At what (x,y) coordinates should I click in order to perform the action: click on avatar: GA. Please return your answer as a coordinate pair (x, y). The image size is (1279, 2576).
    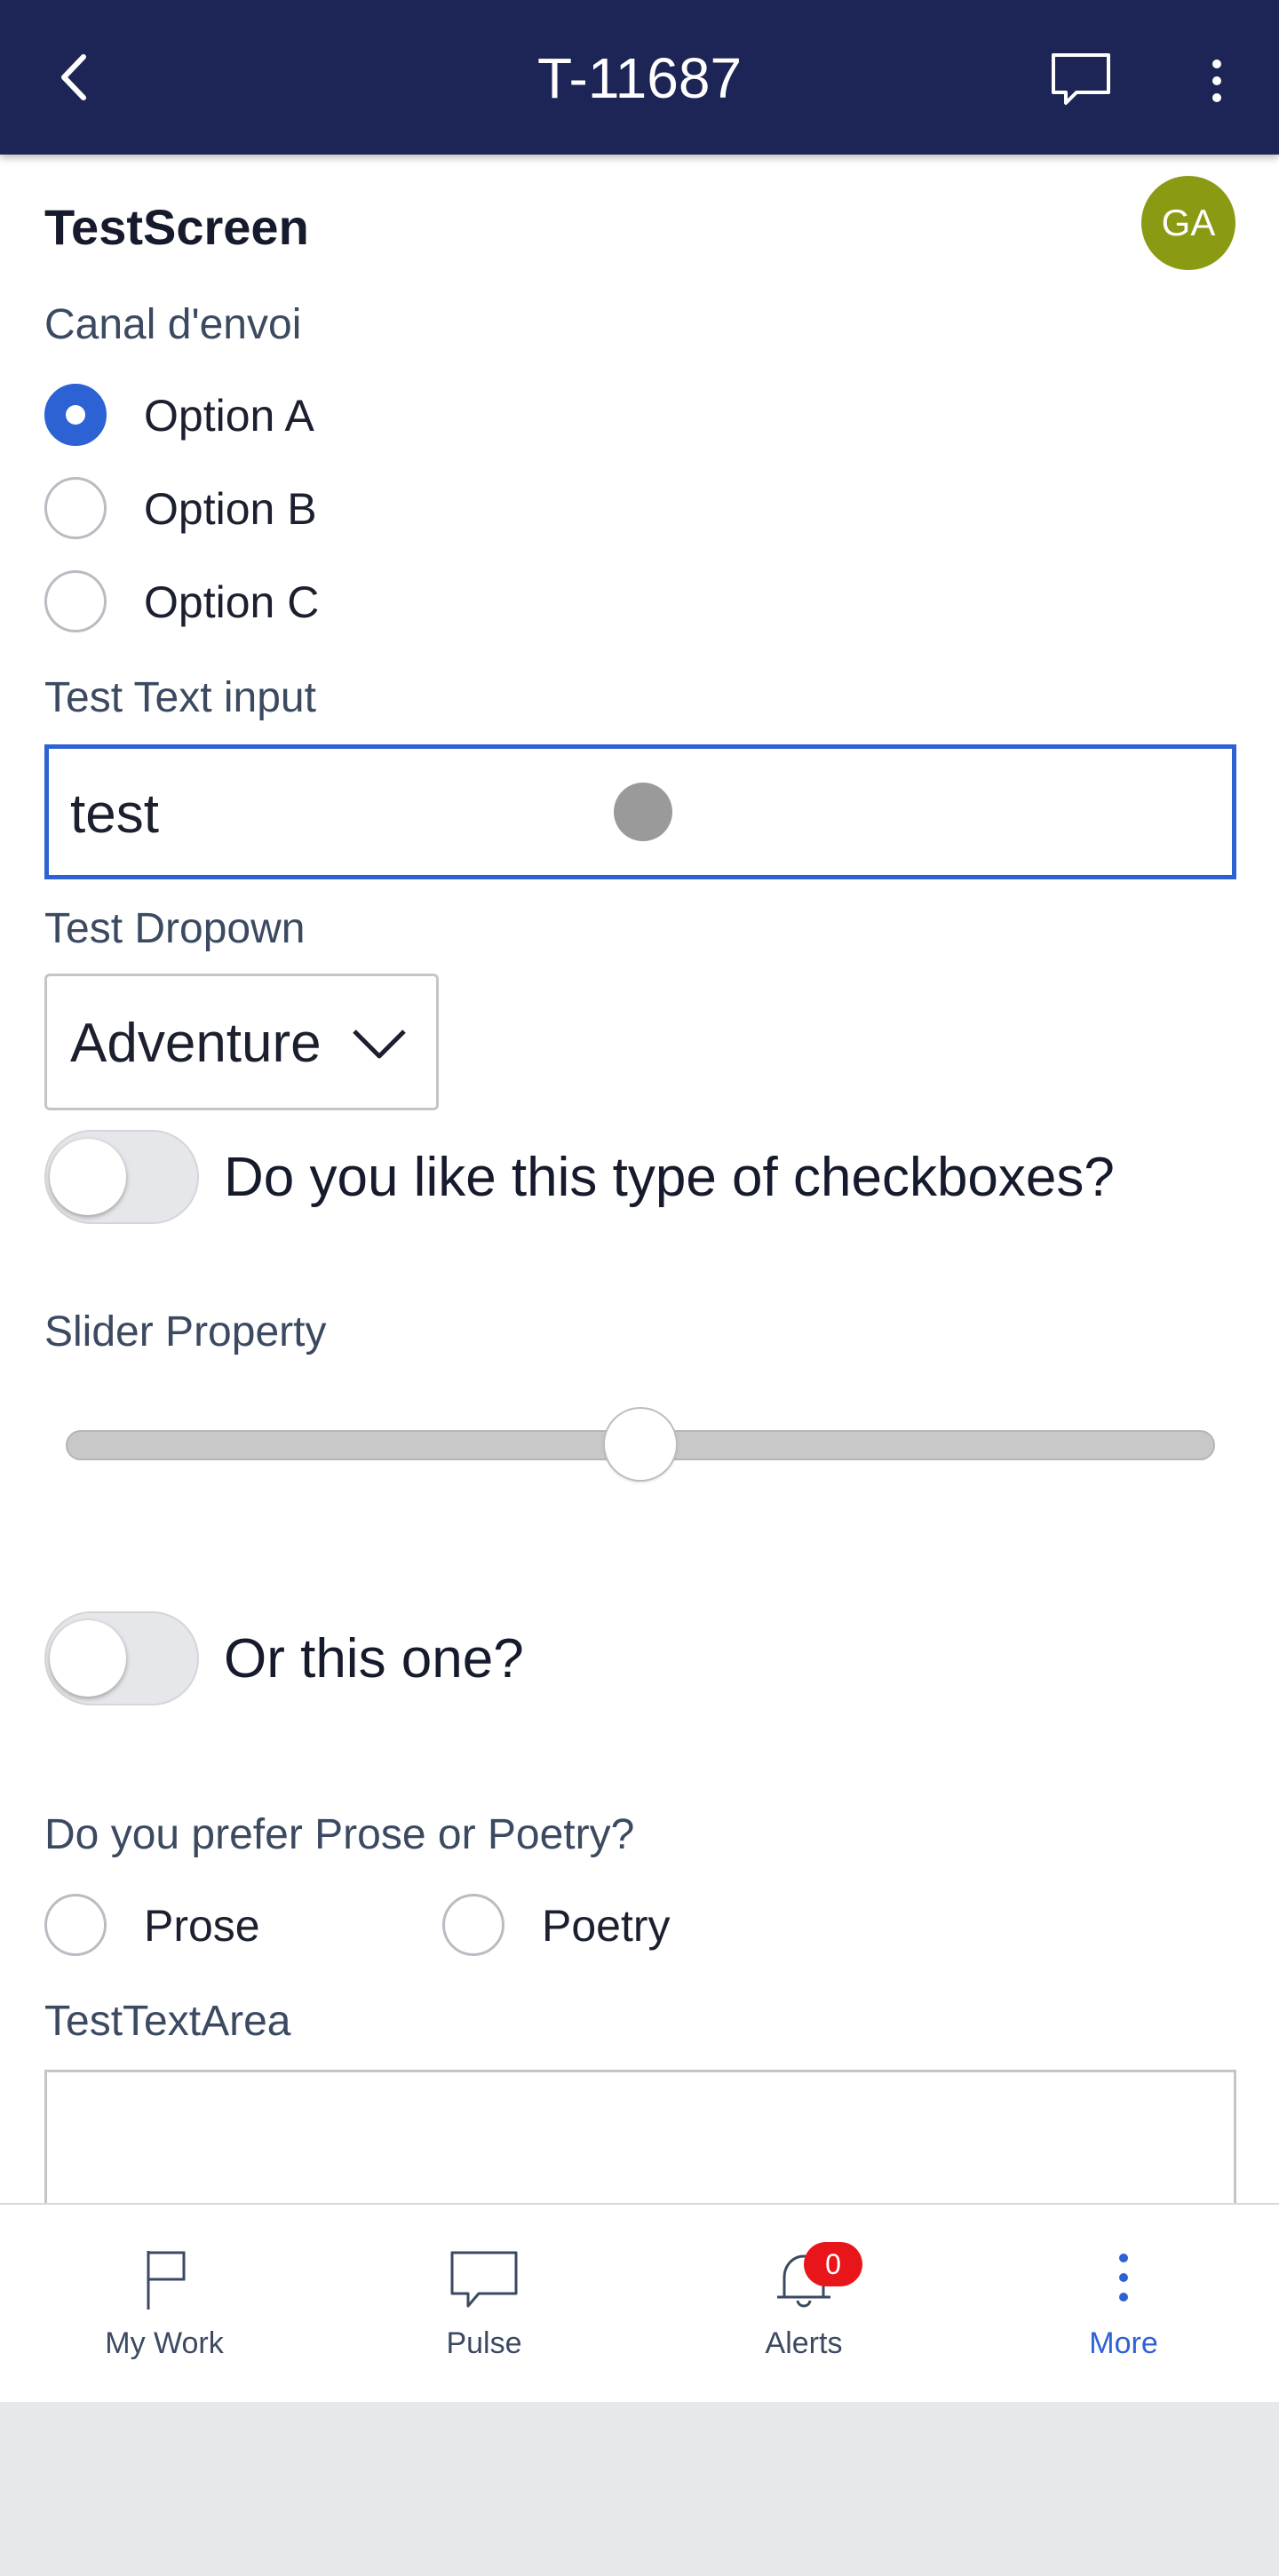
    Looking at the image, I should click on (1188, 223).